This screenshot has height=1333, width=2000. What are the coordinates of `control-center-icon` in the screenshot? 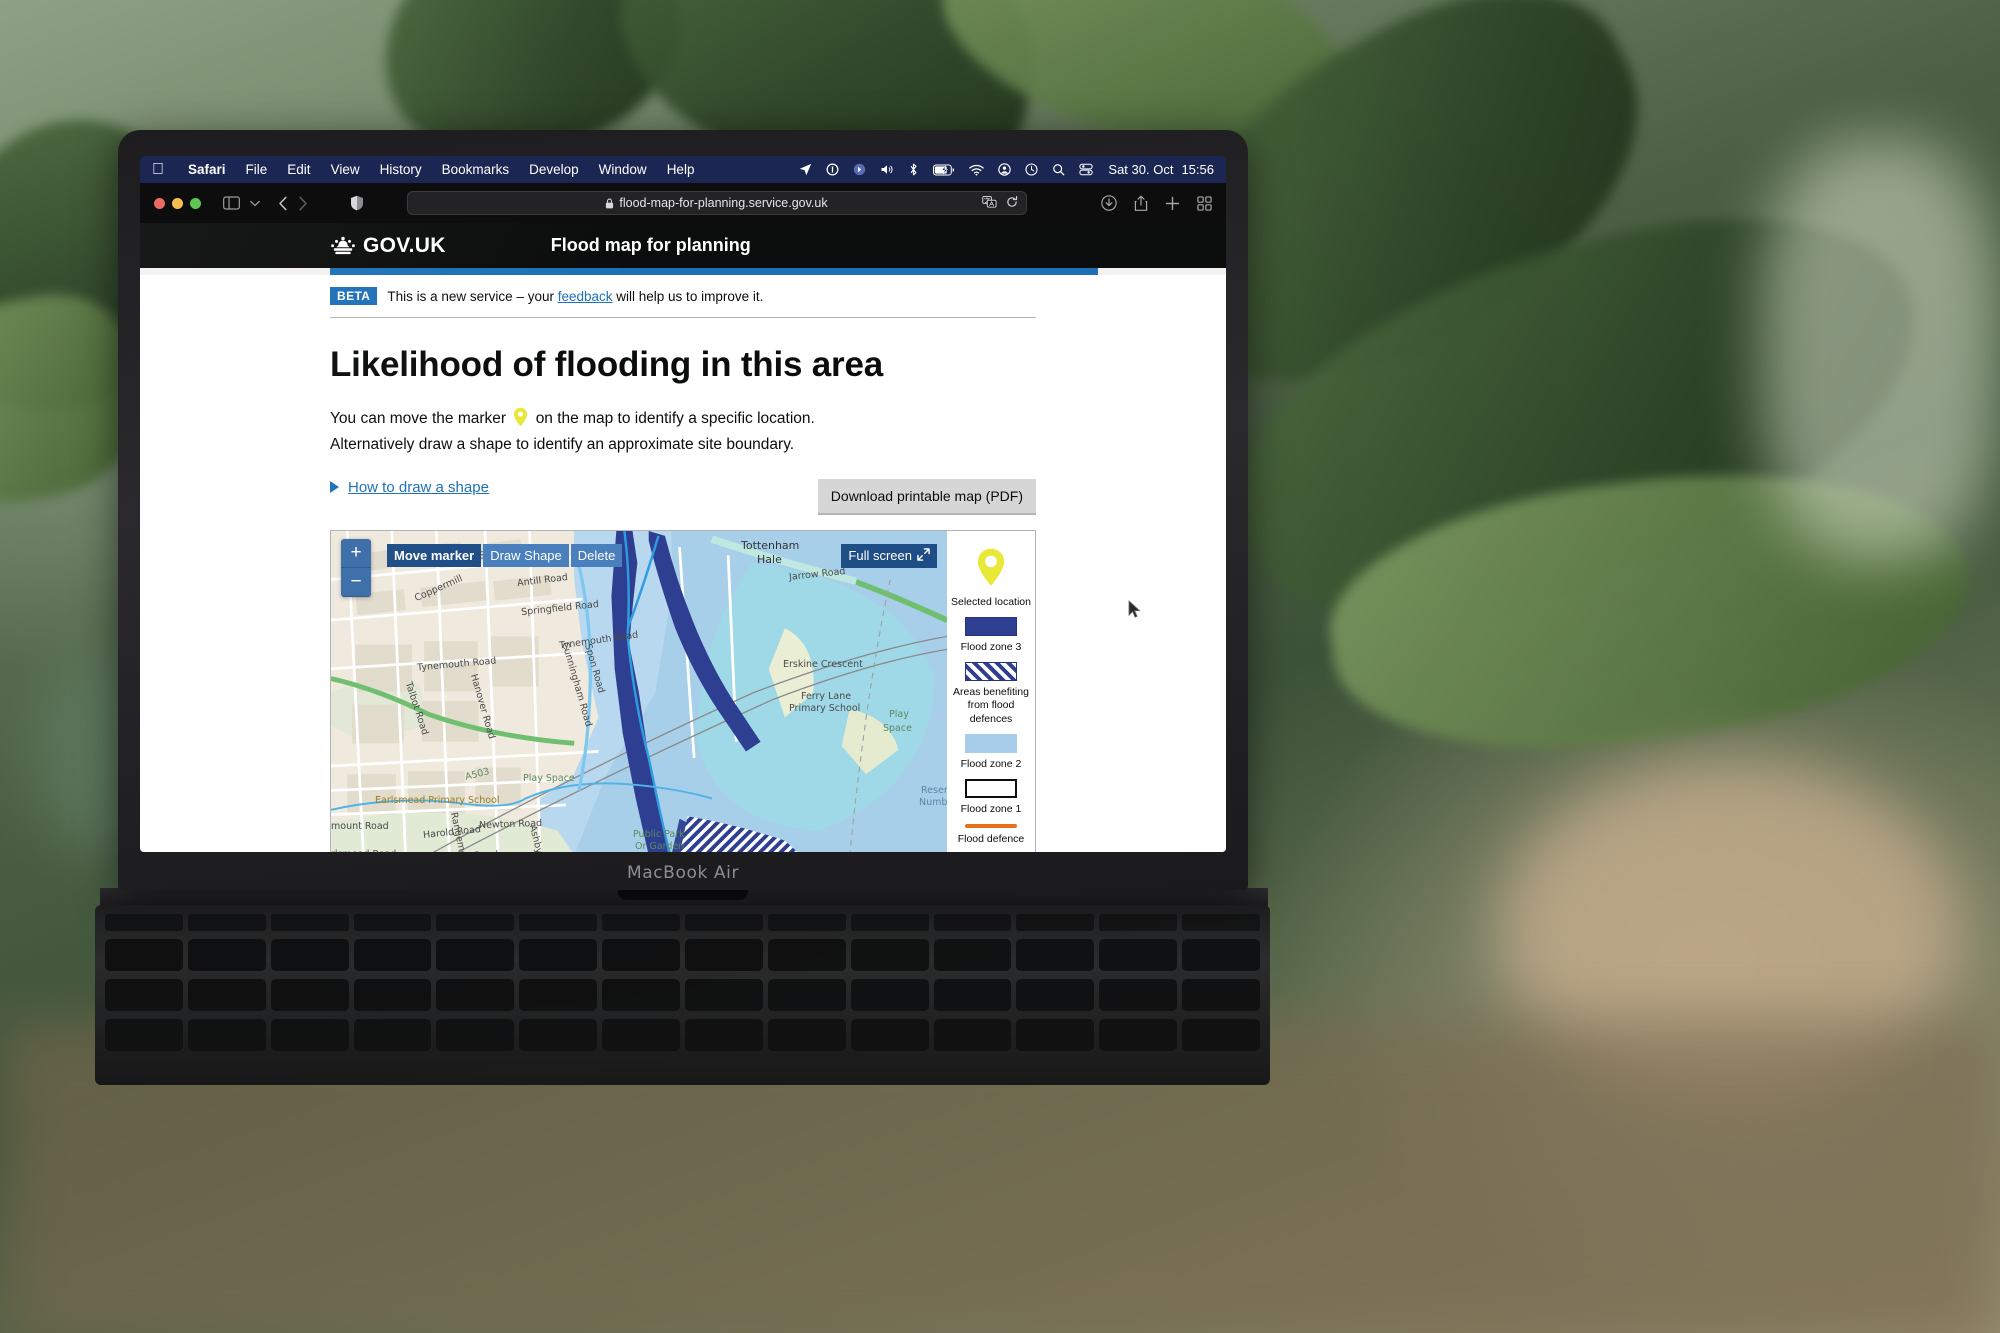 It's located at (1086, 169).